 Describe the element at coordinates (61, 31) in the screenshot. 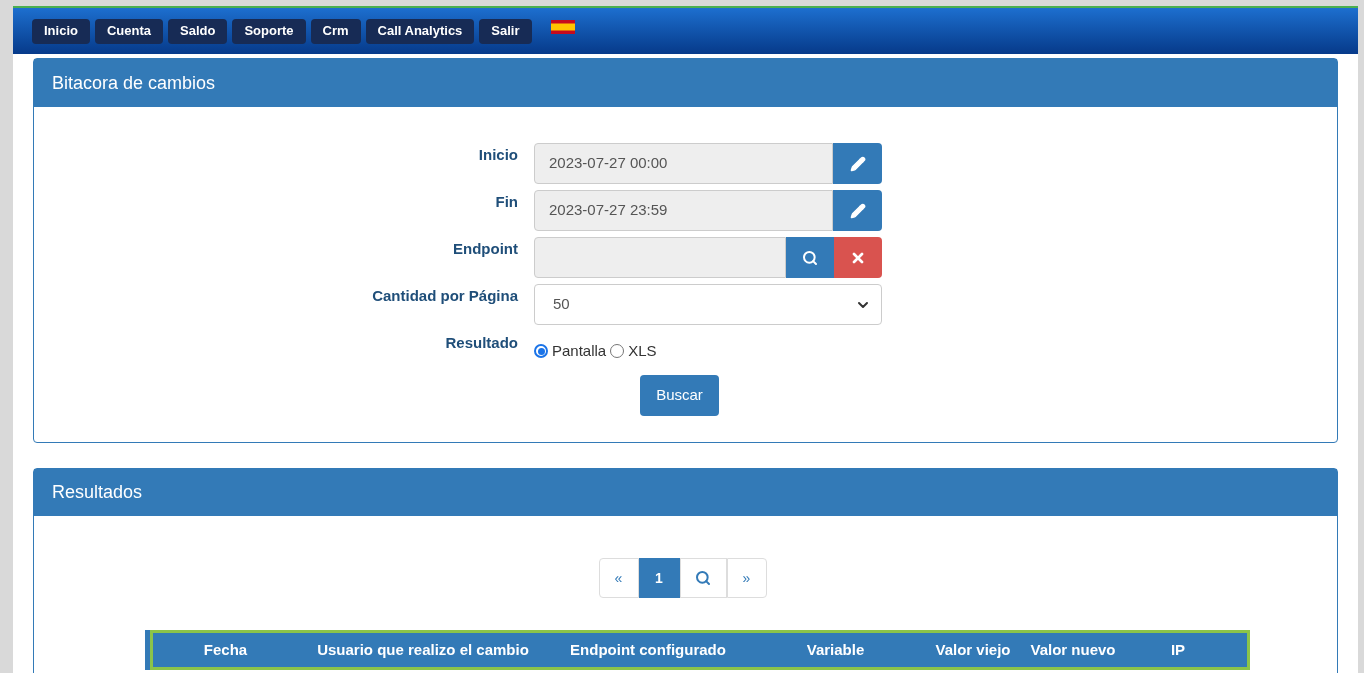

I see `nav-button: Inicio` at that location.